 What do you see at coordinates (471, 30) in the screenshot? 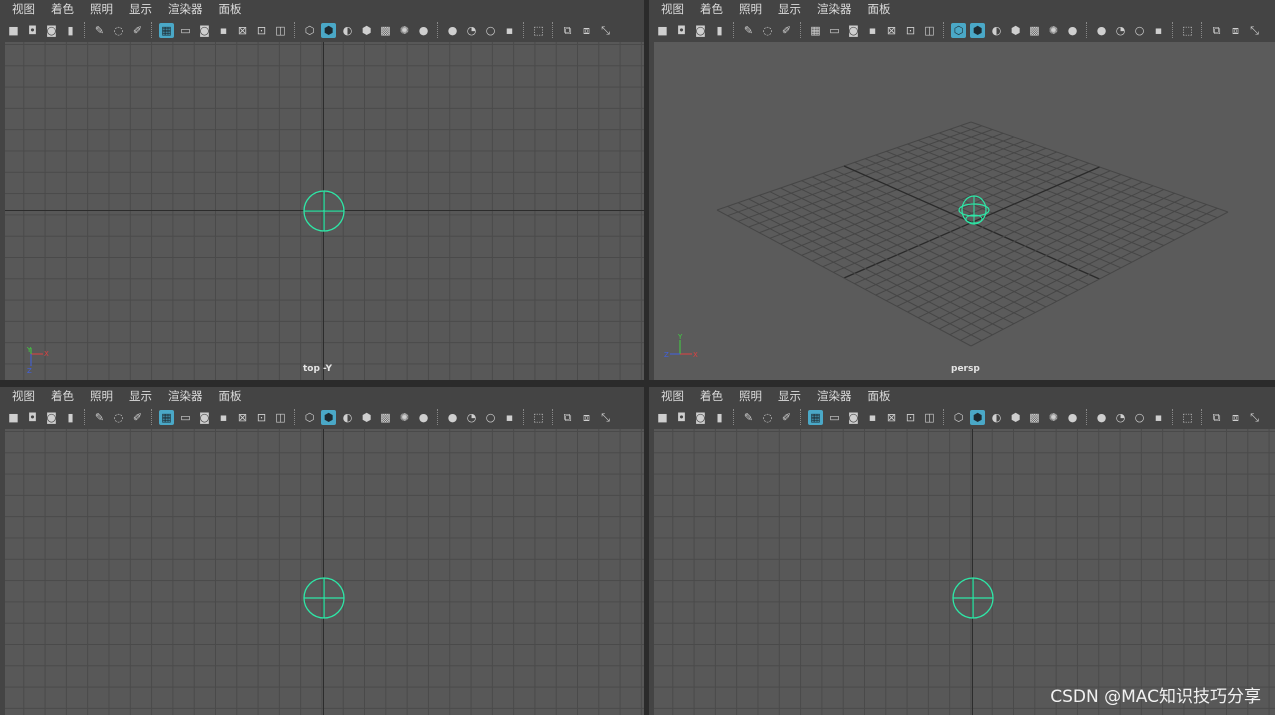
I see `motion-blur-icon: ◔` at bounding box center [471, 30].